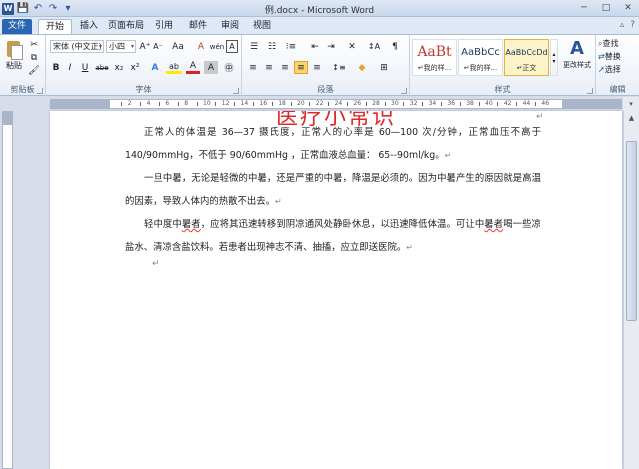 The image size is (639, 469). I want to click on tab-review: 审阅, so click(230, 26).